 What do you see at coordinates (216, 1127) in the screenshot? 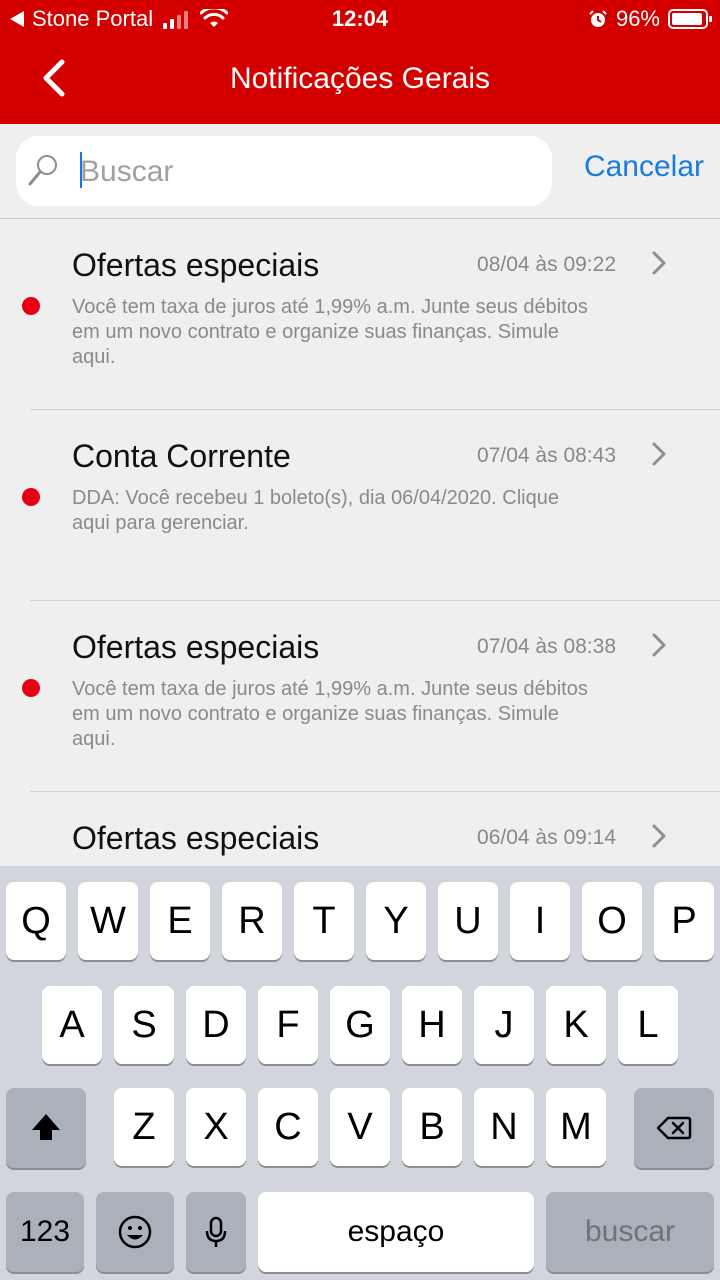
I see `key-x: X` at bounding box center [216, 1127].